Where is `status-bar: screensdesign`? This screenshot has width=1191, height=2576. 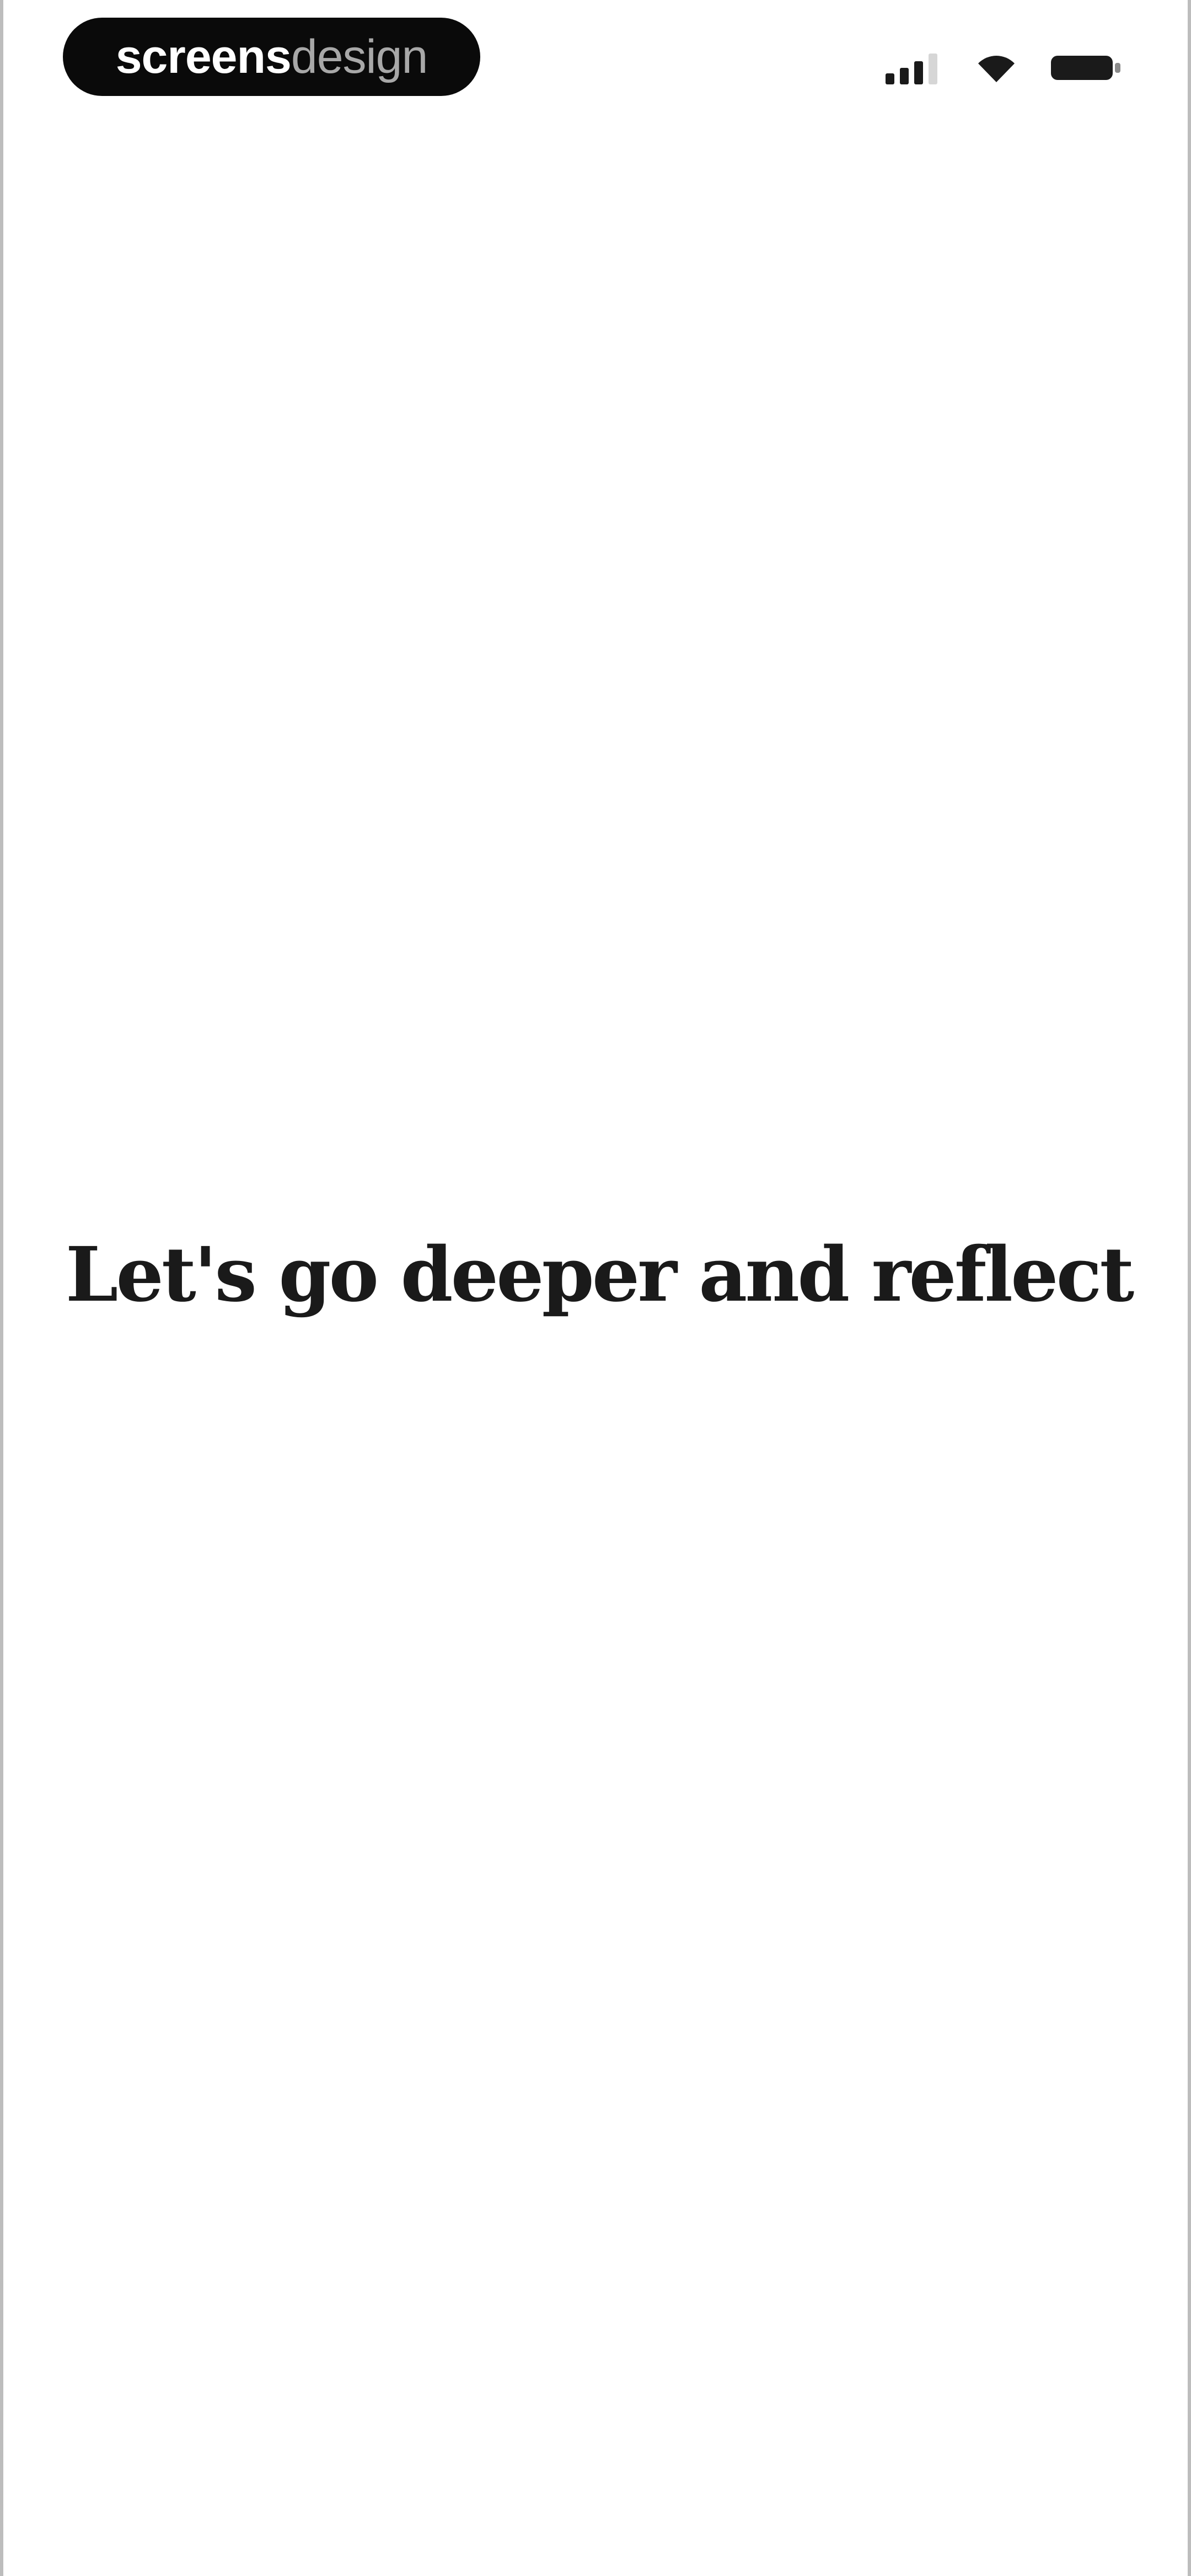
status-bar: screensdesign is located at coordinates (597, 63).